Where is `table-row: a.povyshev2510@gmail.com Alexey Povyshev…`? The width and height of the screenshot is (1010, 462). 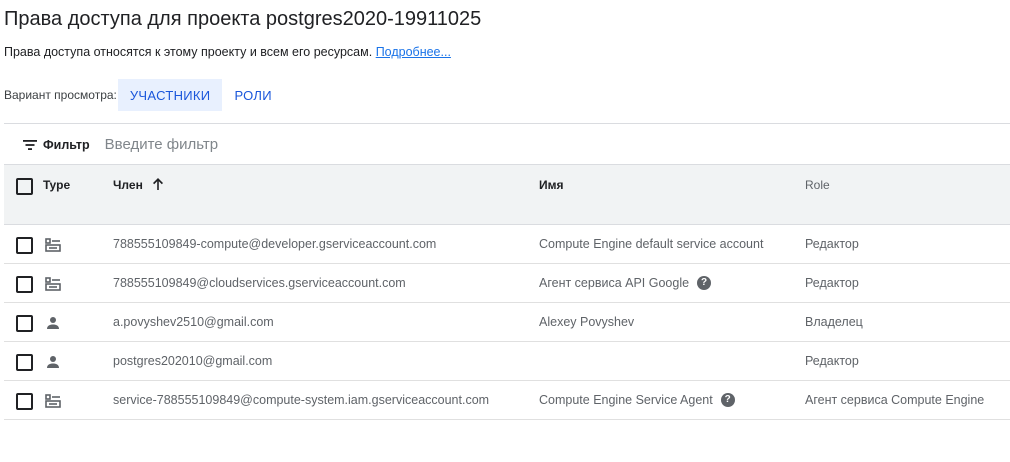
table-row: a.povyshev2510@gmail.com Alexey Povyshev… is located at coordinates (507, 322).